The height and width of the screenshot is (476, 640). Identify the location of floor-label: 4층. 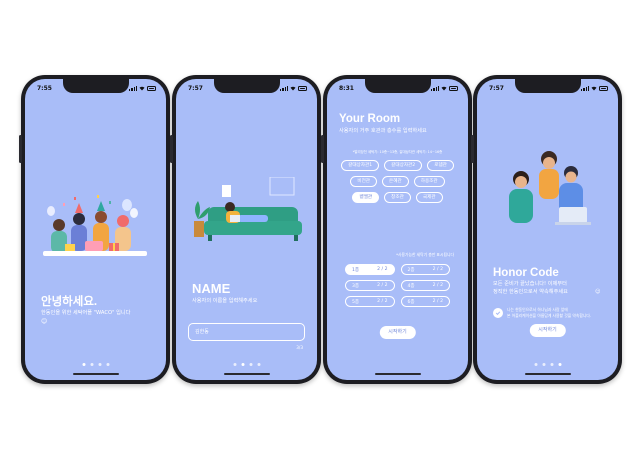
(411, 286).